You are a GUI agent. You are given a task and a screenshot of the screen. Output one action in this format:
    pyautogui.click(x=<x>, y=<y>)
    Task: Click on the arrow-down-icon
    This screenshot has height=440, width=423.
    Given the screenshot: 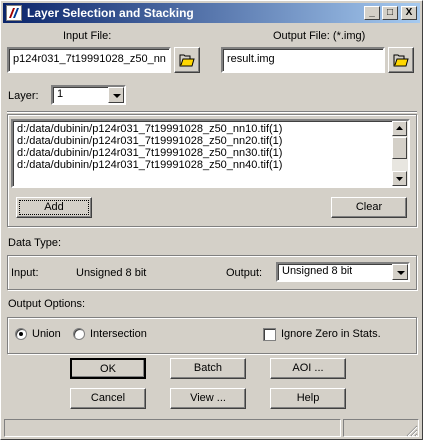 What is the action you would take?
    pyautogui.click(x=399, y=179)
    